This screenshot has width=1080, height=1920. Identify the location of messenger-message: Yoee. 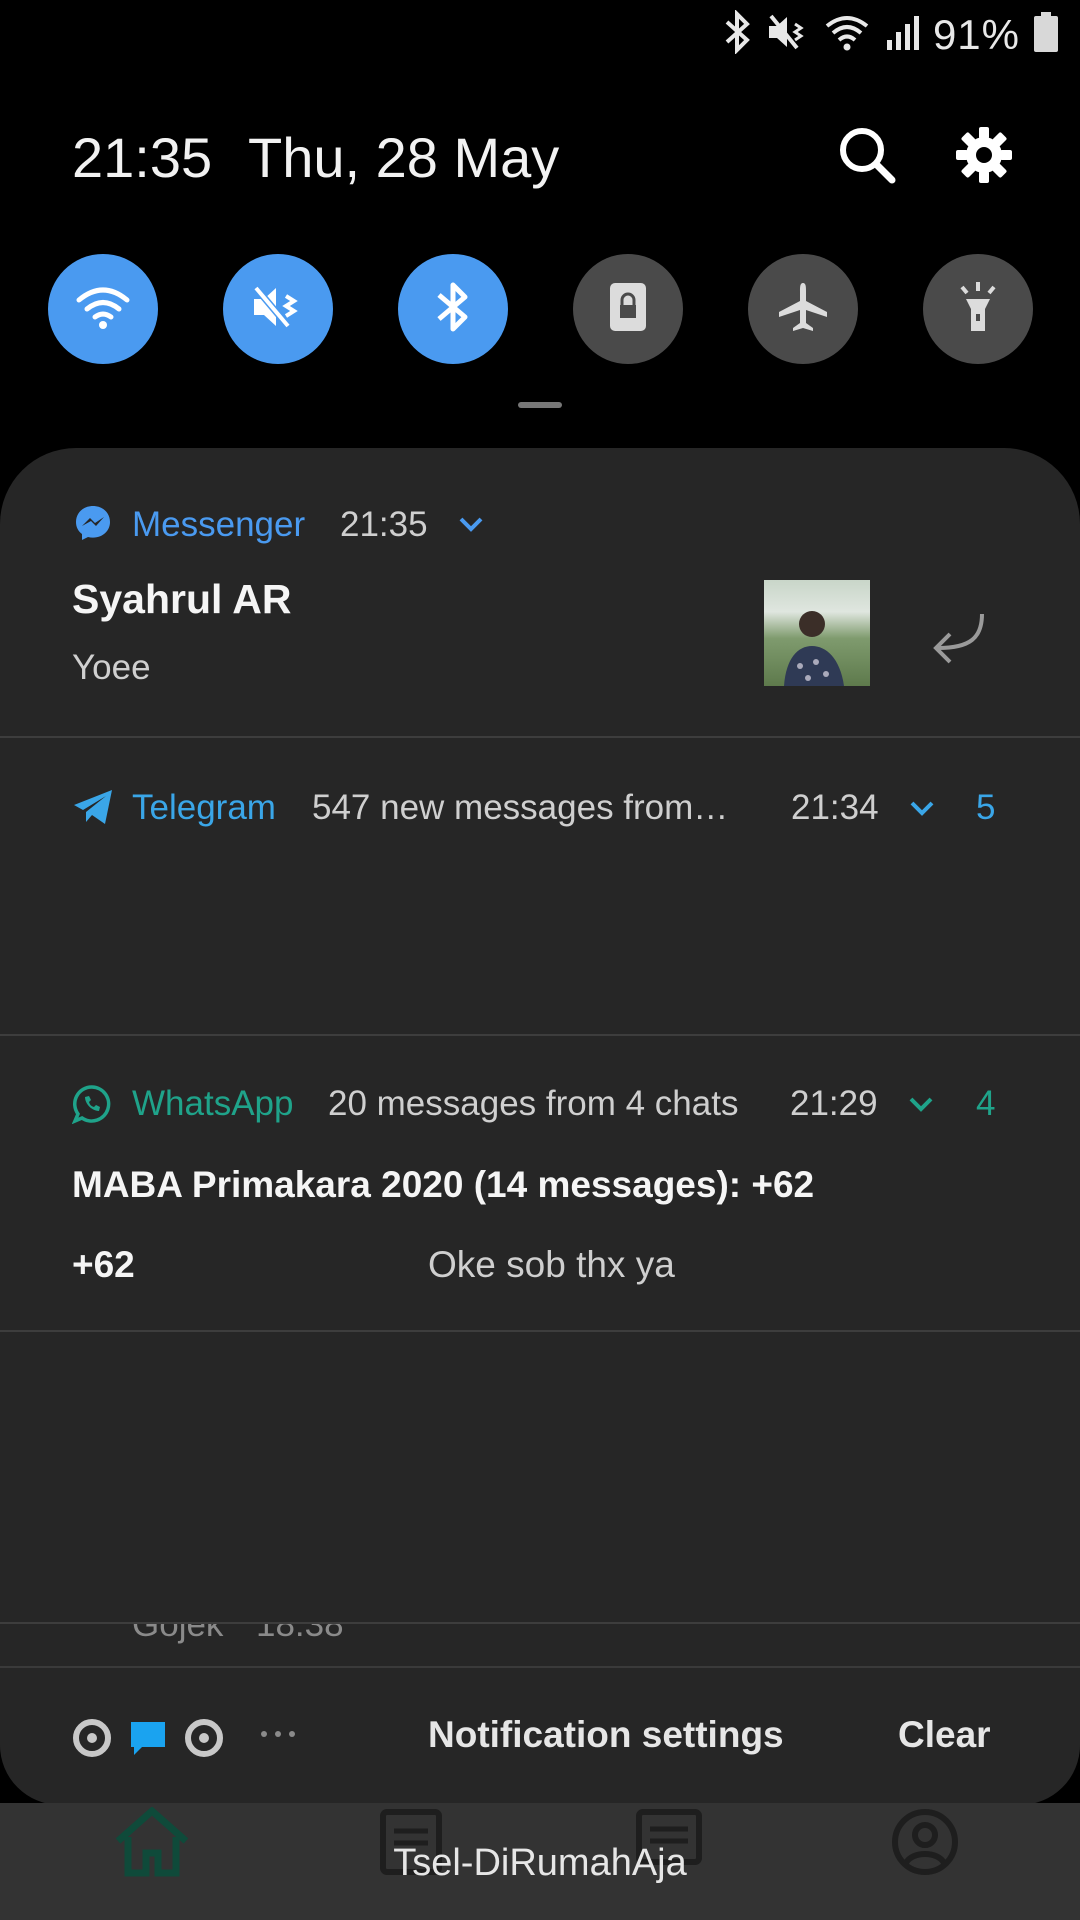
(111, 667).